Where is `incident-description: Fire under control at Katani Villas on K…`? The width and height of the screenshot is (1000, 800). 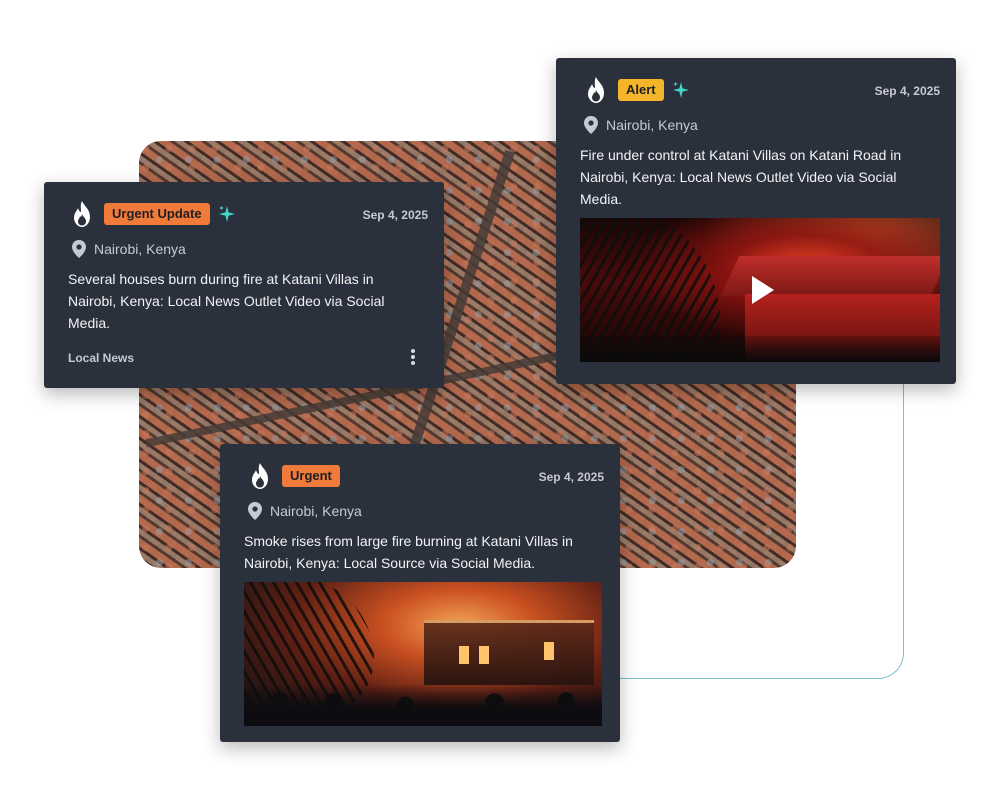
incident-description: Fire under control at Katani Villas on K… is located at coordinates (741, 177).